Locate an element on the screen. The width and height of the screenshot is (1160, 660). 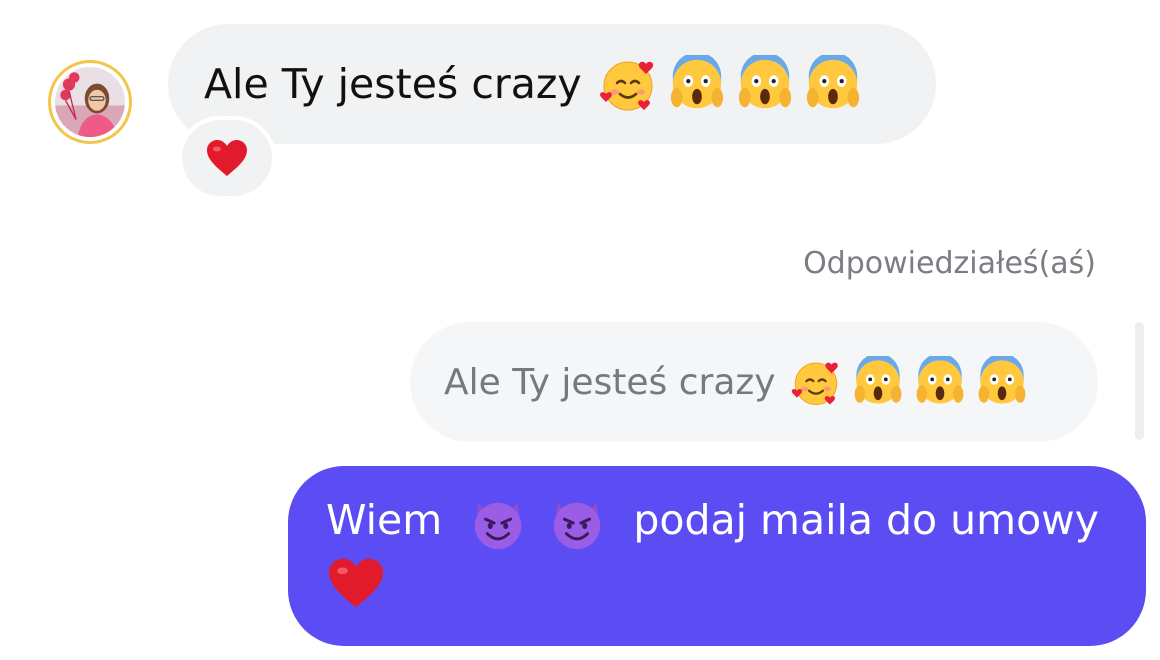
incoming-message-text: Ale Ty jesteś crazy is located at coordinates (393, 84).